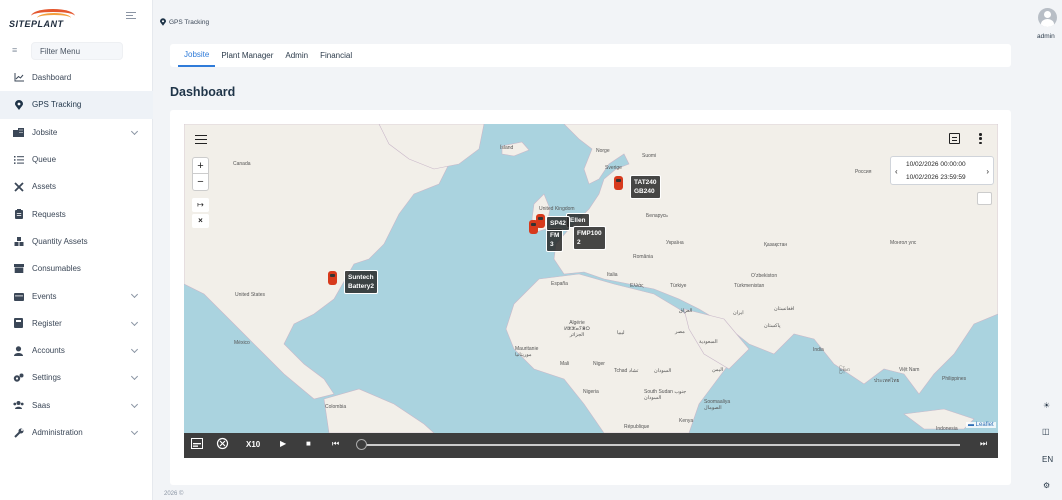  I want to click on map-label-iran: ایران, so click(738, 313).